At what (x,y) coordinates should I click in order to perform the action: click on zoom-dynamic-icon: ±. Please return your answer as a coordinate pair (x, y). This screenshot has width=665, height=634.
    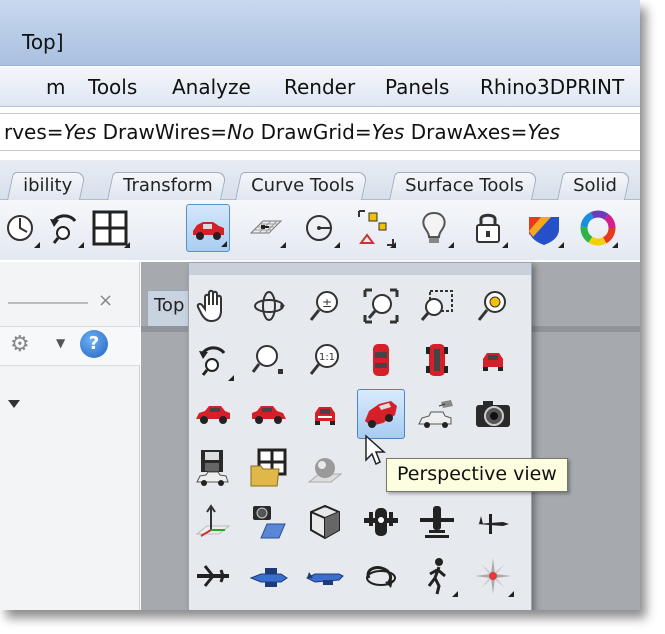
    Looking at the image, I should click on (325, 306).